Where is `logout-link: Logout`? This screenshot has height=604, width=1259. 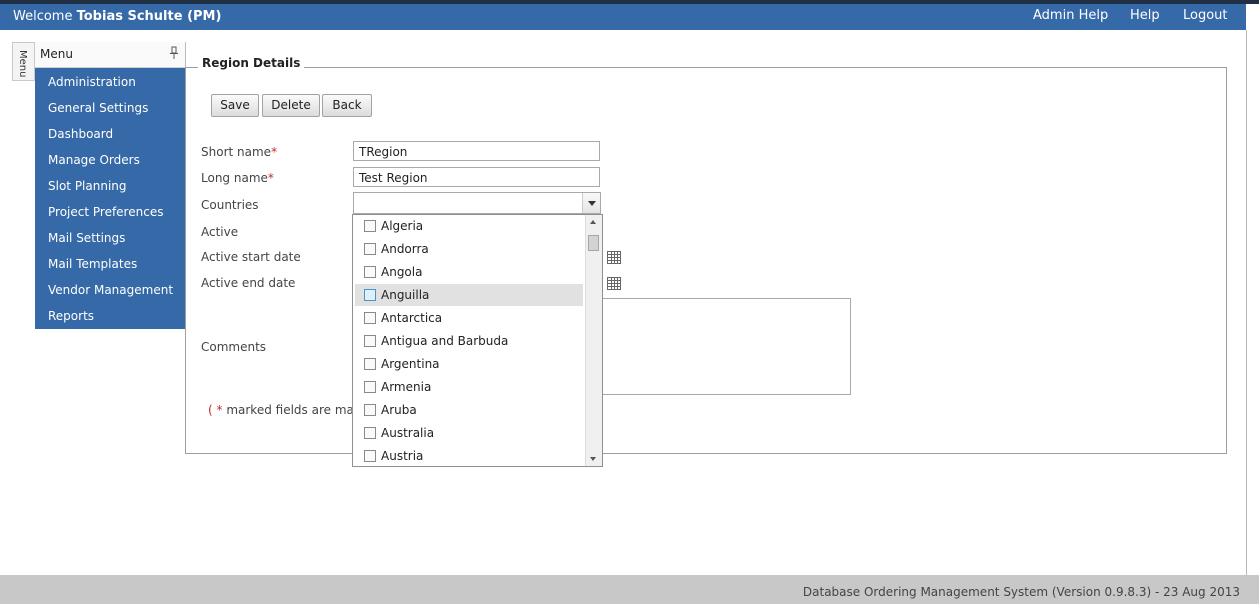
logout-link: Logout is located at coordinates (1205, 15).